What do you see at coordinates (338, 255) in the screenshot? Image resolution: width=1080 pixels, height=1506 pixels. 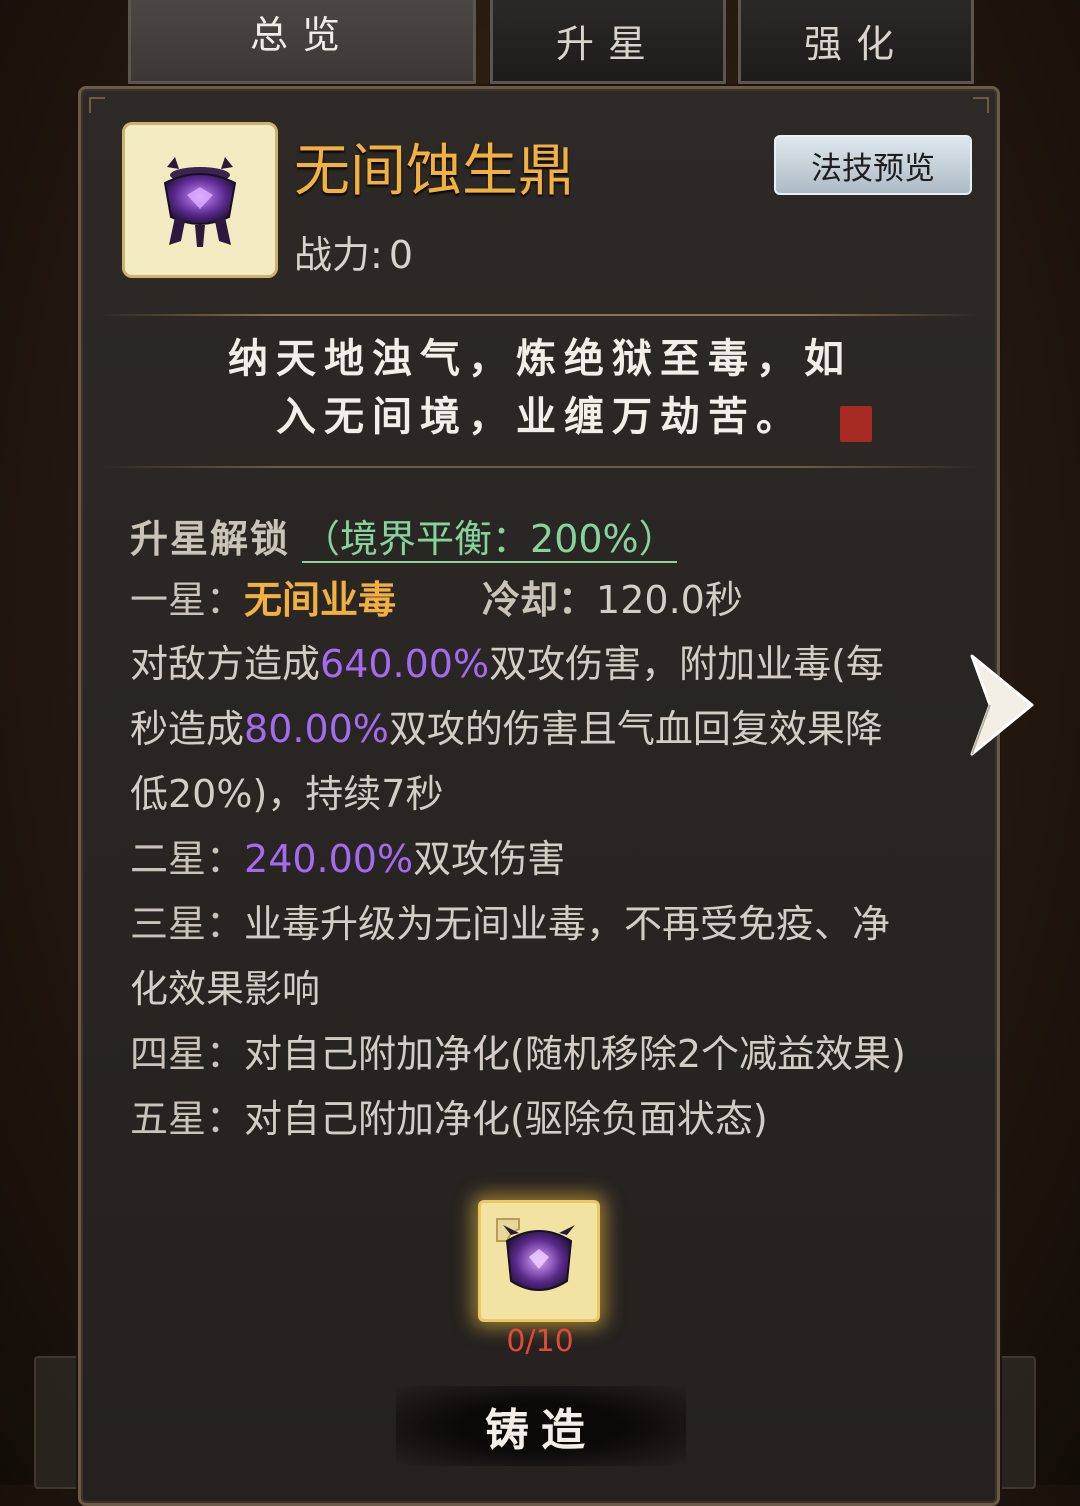 I see `power-label: 战力:` at bounding box center [338, 255].